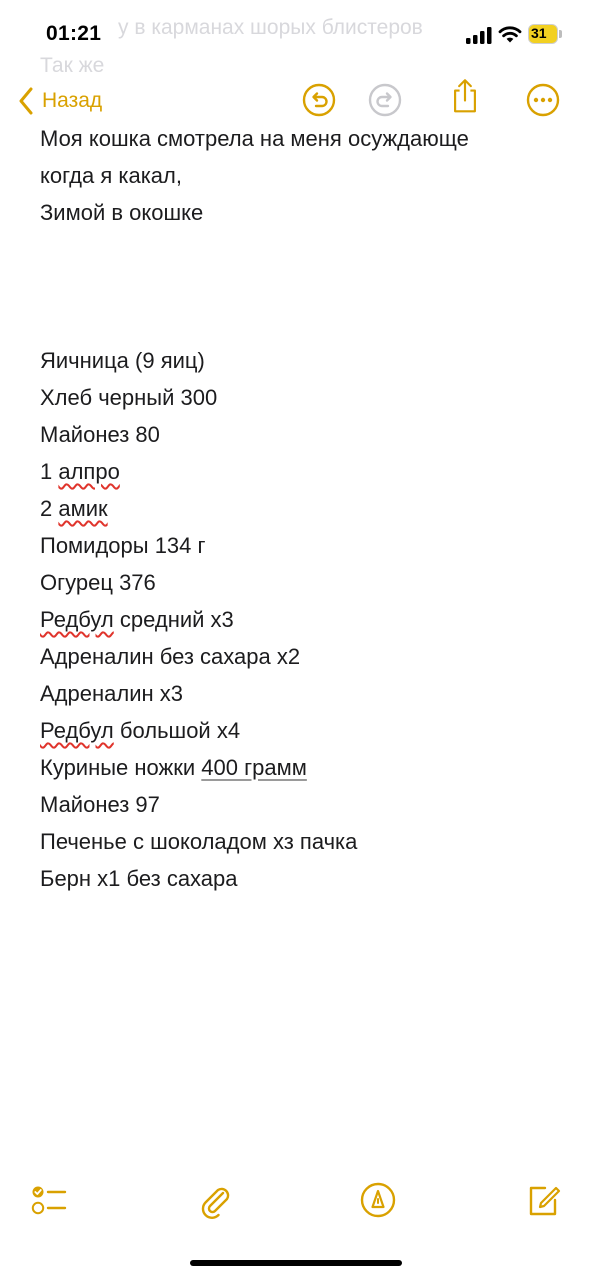  Describe the element at coordinates (129, 397) in the screenshot. I see `list-item-text: Хлеб черный 300` at that location.